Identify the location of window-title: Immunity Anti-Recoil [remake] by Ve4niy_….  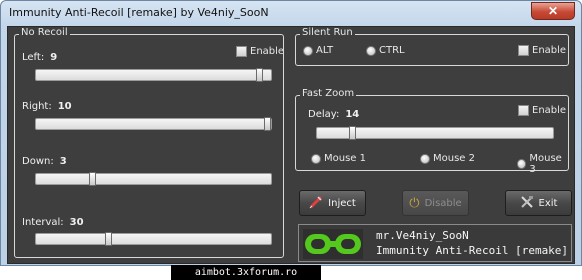
(139, 12).